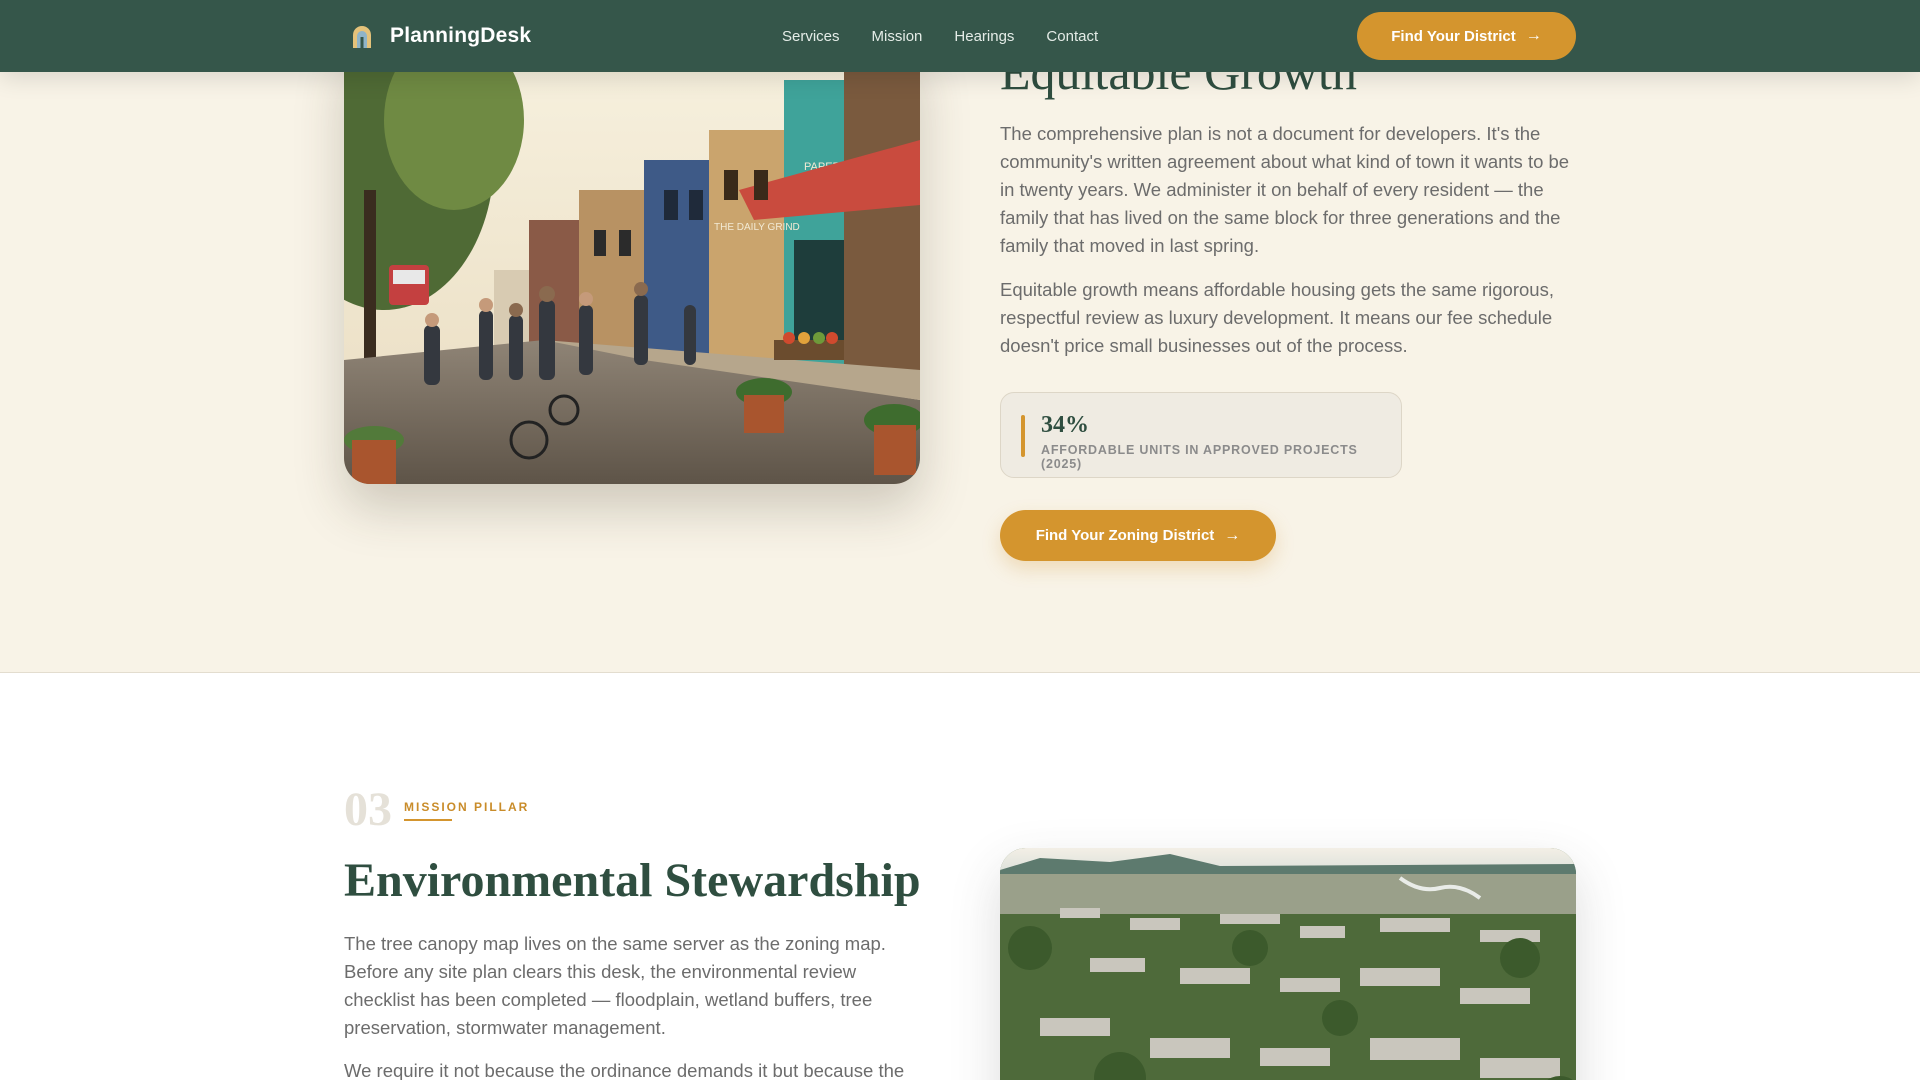 The width and height of the screenshot is (1920, 1080). I want to click on stat-accent-bar, so click(1023, 436).